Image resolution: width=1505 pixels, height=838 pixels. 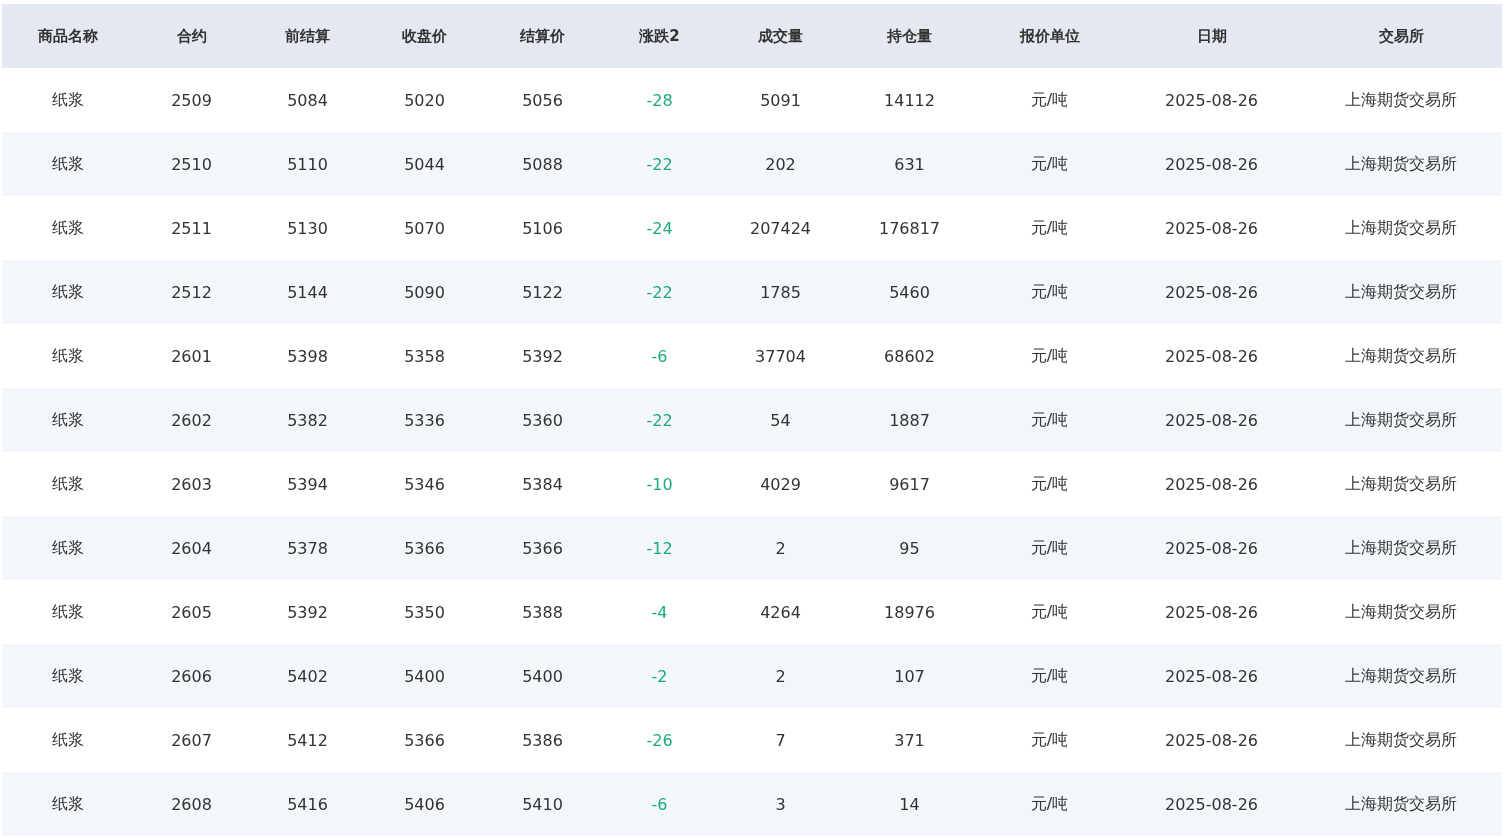 What do you see at coordinates (191, 740) in the screenshot?
I see `table-cell: 2607` at bounding box center [191, 740].